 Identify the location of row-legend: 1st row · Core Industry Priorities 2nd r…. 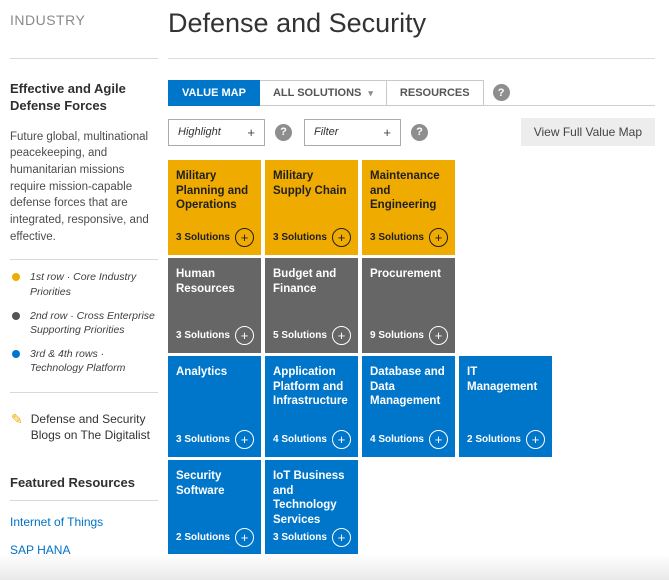
(84, 322).